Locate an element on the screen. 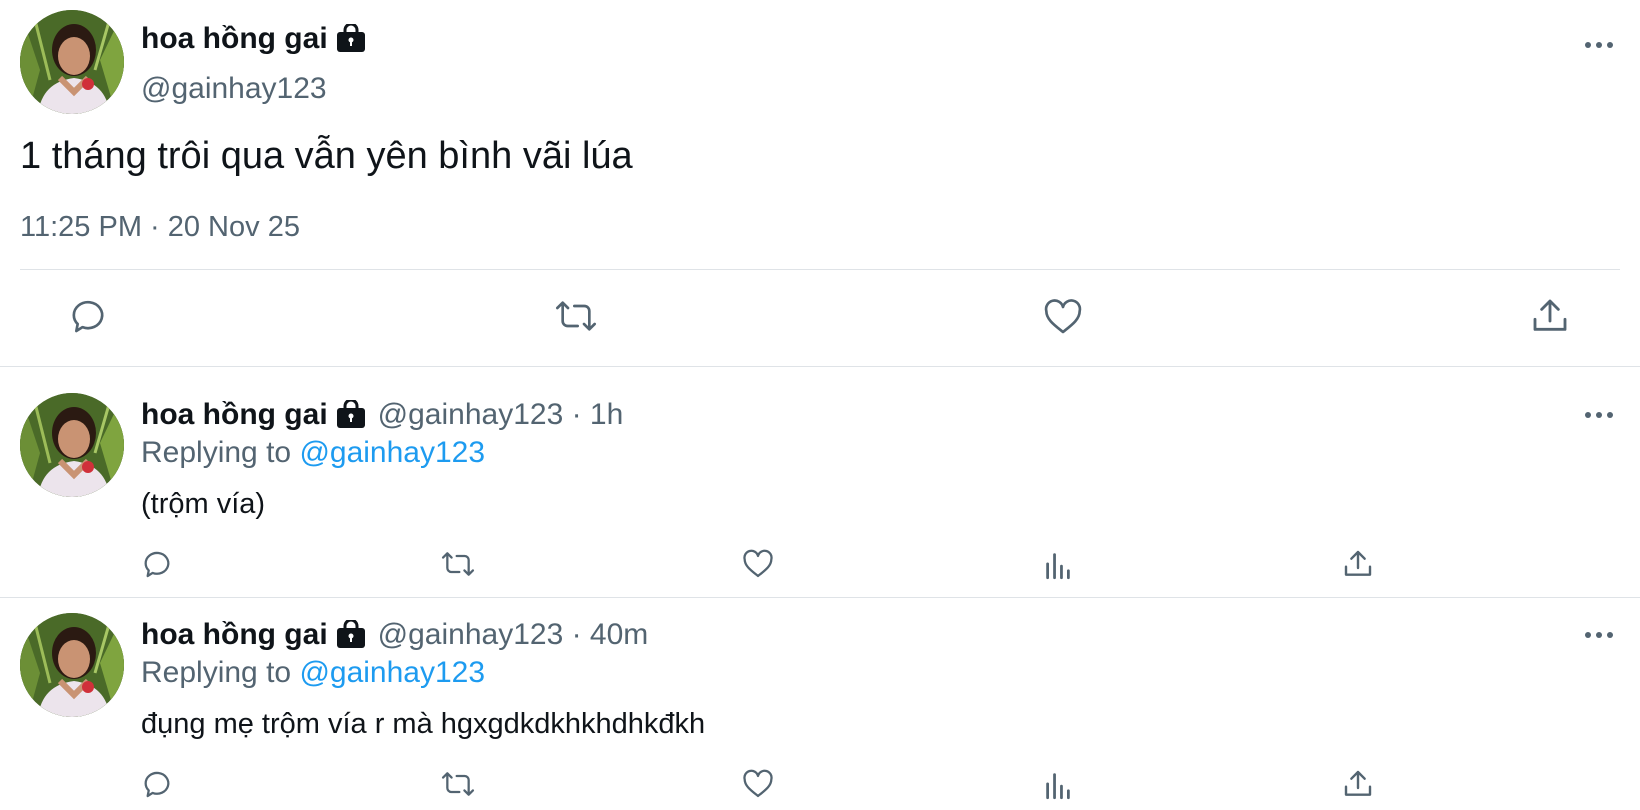 This screenshot has width=1640, height=810. handle-and-time: @gainhay123 · 1h is located at coordinates (501, 415).